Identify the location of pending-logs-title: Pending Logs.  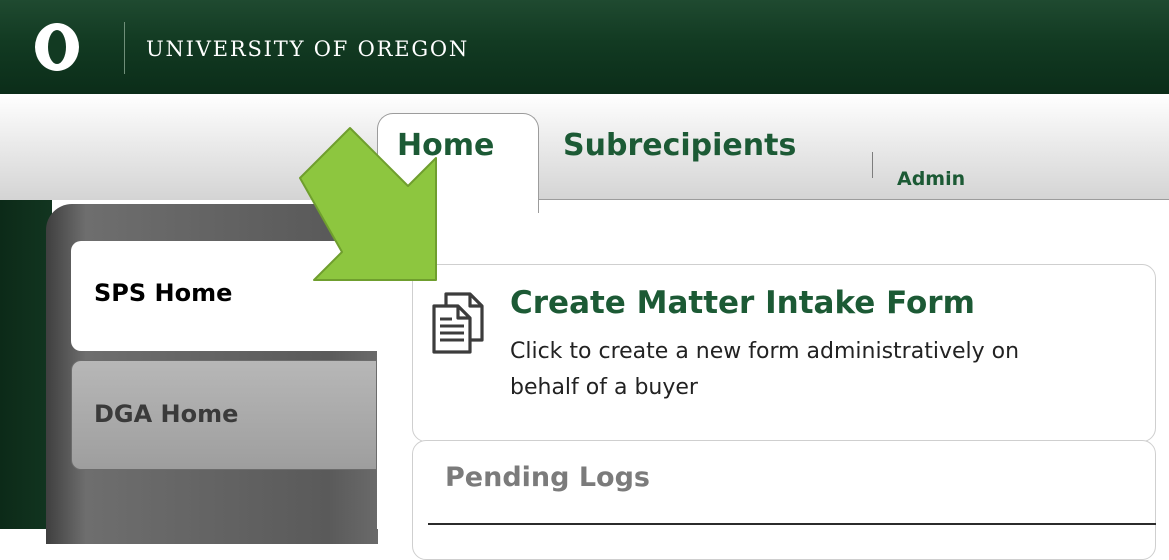
(548, 477).